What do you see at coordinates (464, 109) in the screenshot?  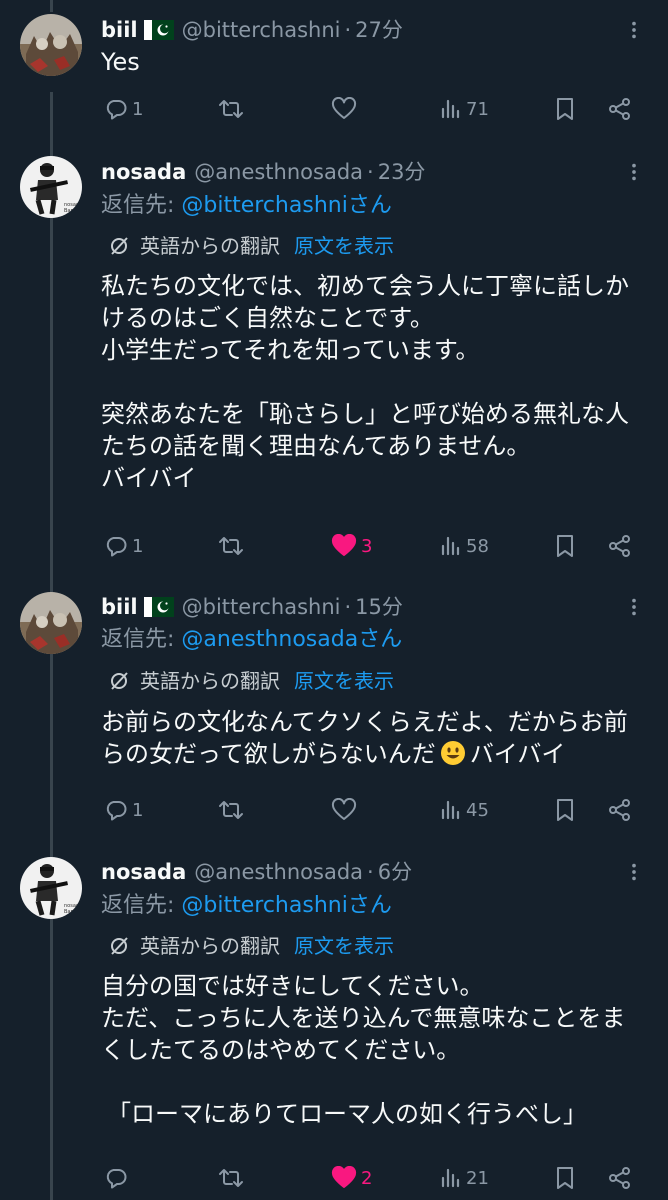 I see `views-button: 71` at bounding box center [464, 109].